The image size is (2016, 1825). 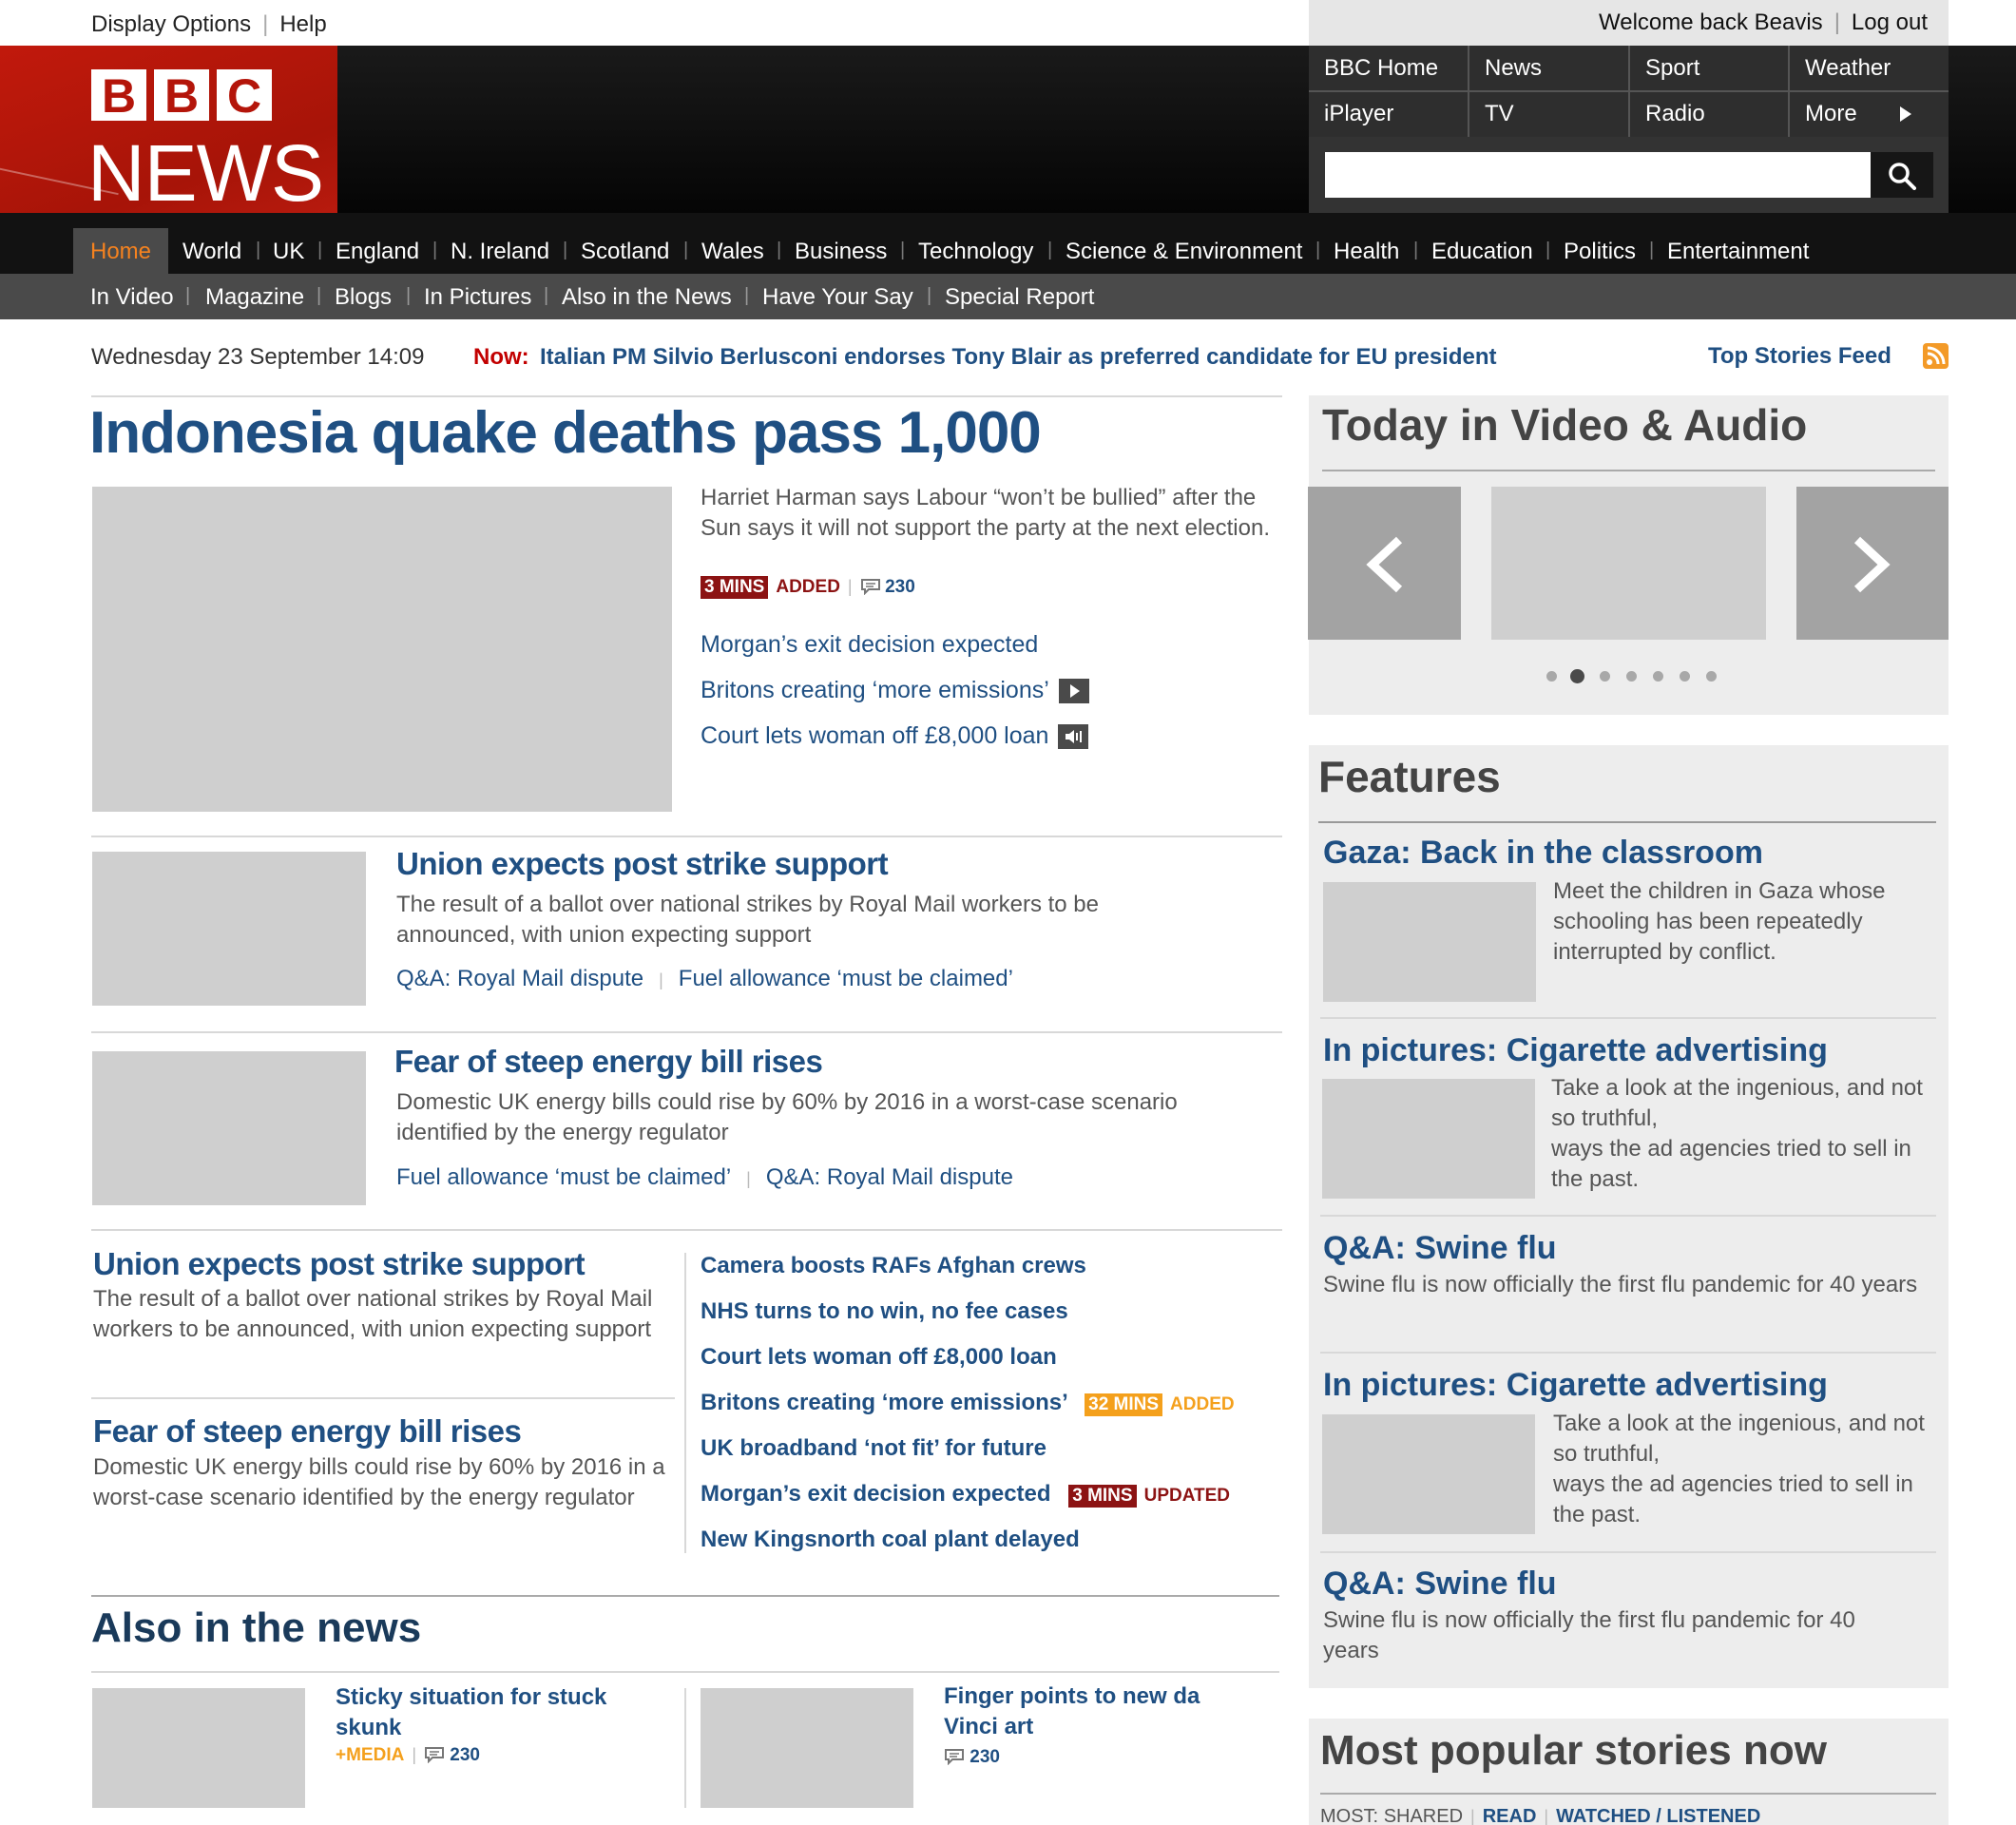 What do you see at coordinates (879, 1357) in the screenshot?
I see `headline-link: Court lets woman off £8,000 loan` at bounding box center [879, 1357].